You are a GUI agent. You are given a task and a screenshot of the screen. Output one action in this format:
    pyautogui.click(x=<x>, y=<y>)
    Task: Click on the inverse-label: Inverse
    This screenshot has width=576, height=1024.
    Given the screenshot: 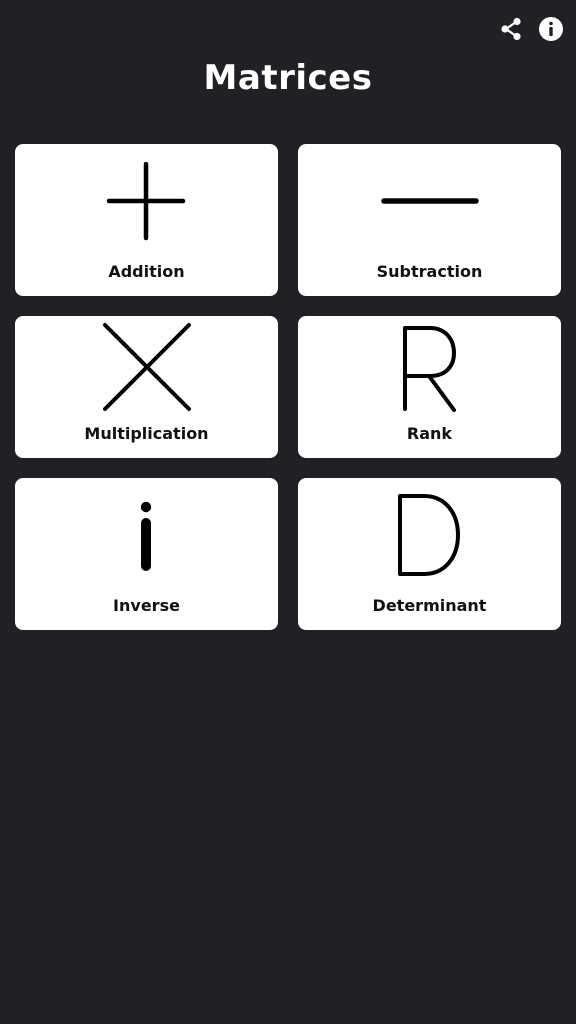 What is the action you would take?
    pyautogui.click(x=146, y=605)
    